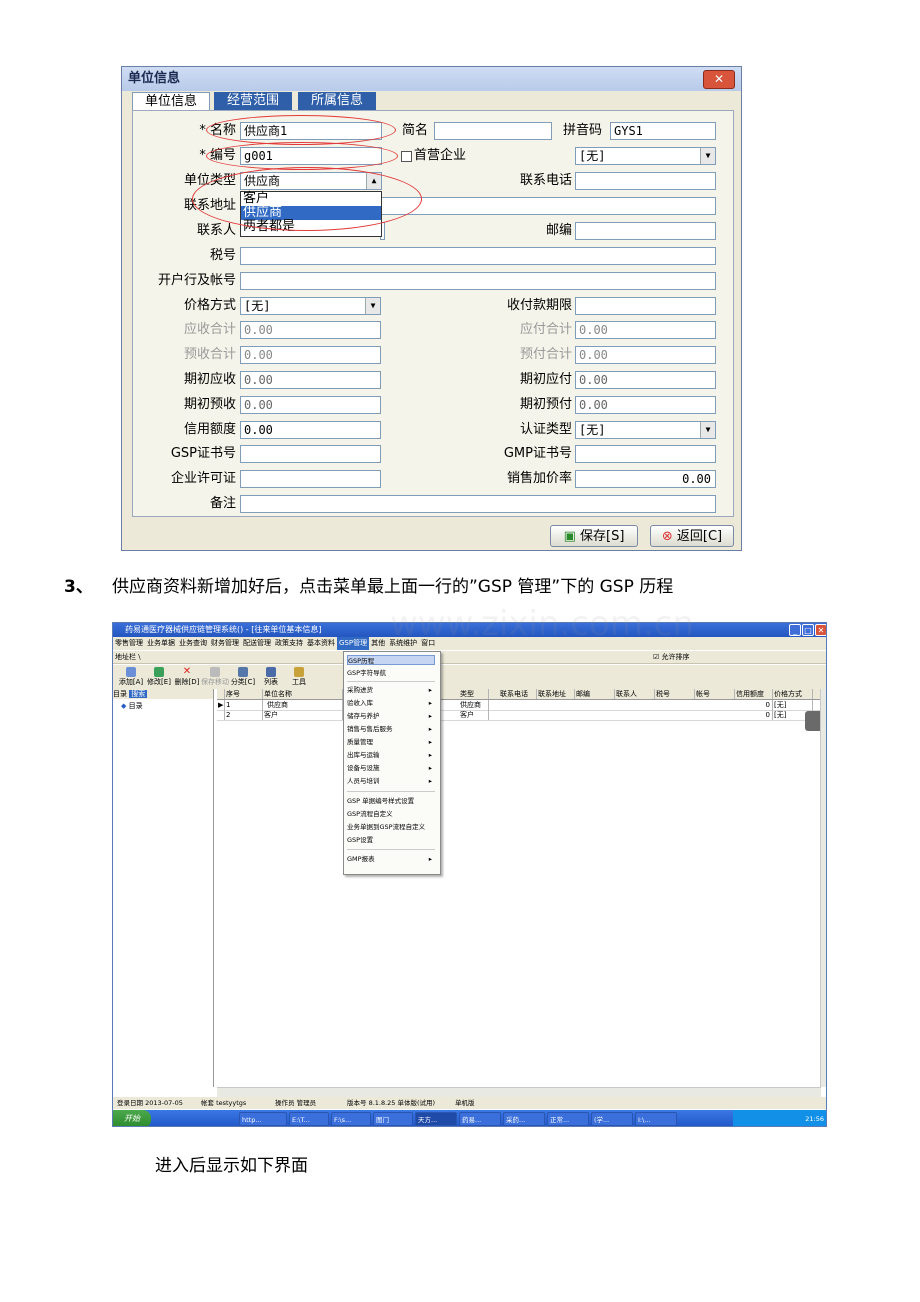 The width and height of the screenshot is (920, 1302). I want to click on menu-item-gsp-settings: GSP设置, so click(391, 840).